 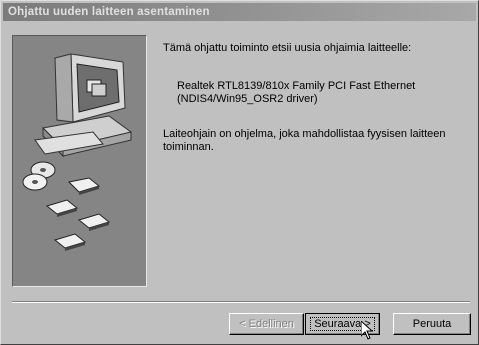 I want to click on cancel-button: Peruuta, so click(x=432, y=324).